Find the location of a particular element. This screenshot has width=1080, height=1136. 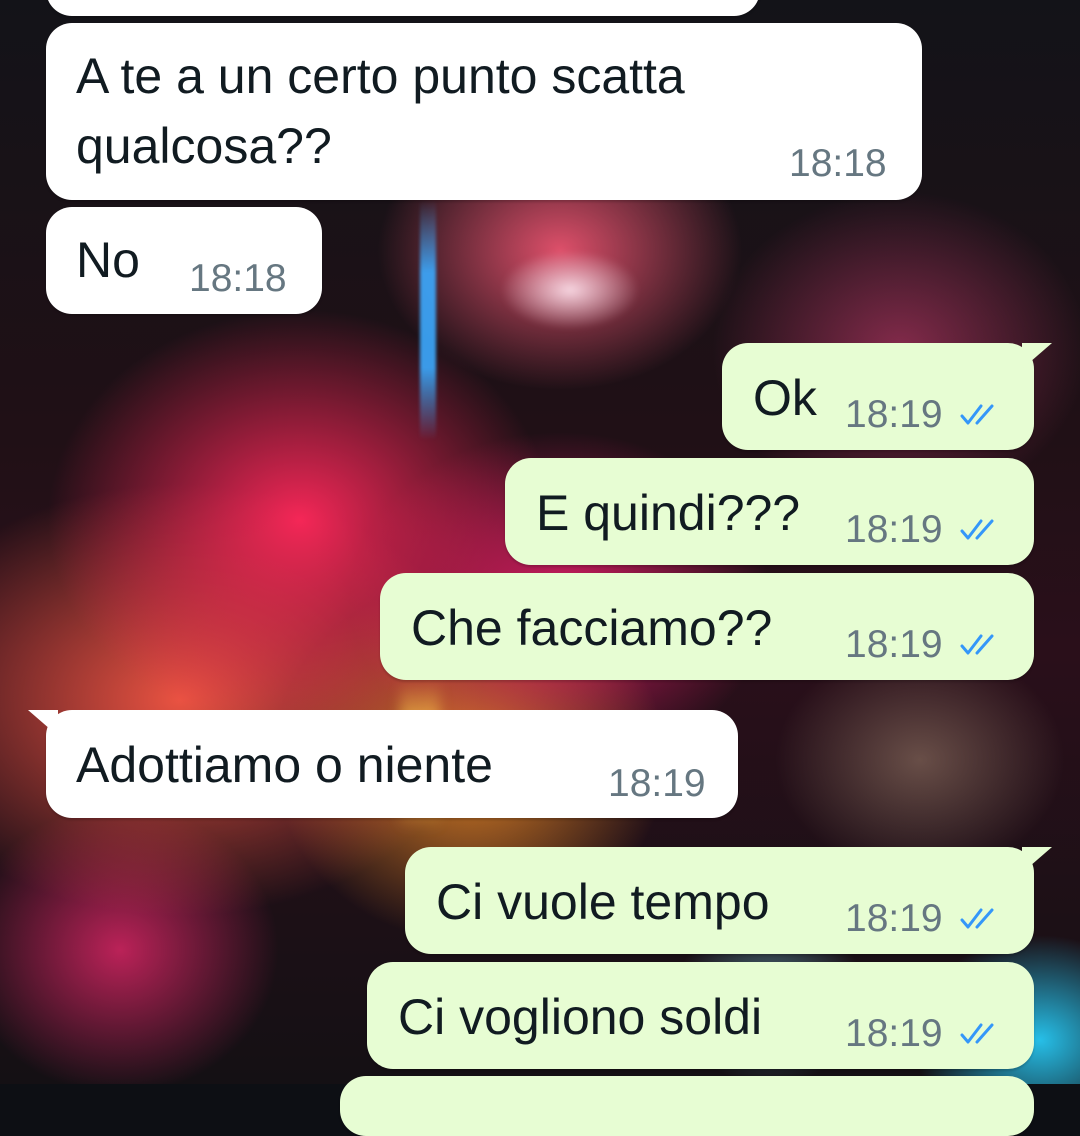

message-text: Ci vogliono soldi is located at coordinates (580, 1017).